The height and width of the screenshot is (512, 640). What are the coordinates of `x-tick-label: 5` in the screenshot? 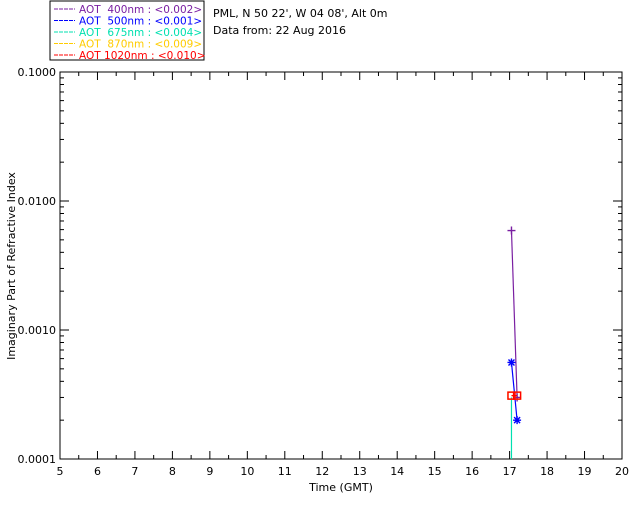 It's located at (60, 471).